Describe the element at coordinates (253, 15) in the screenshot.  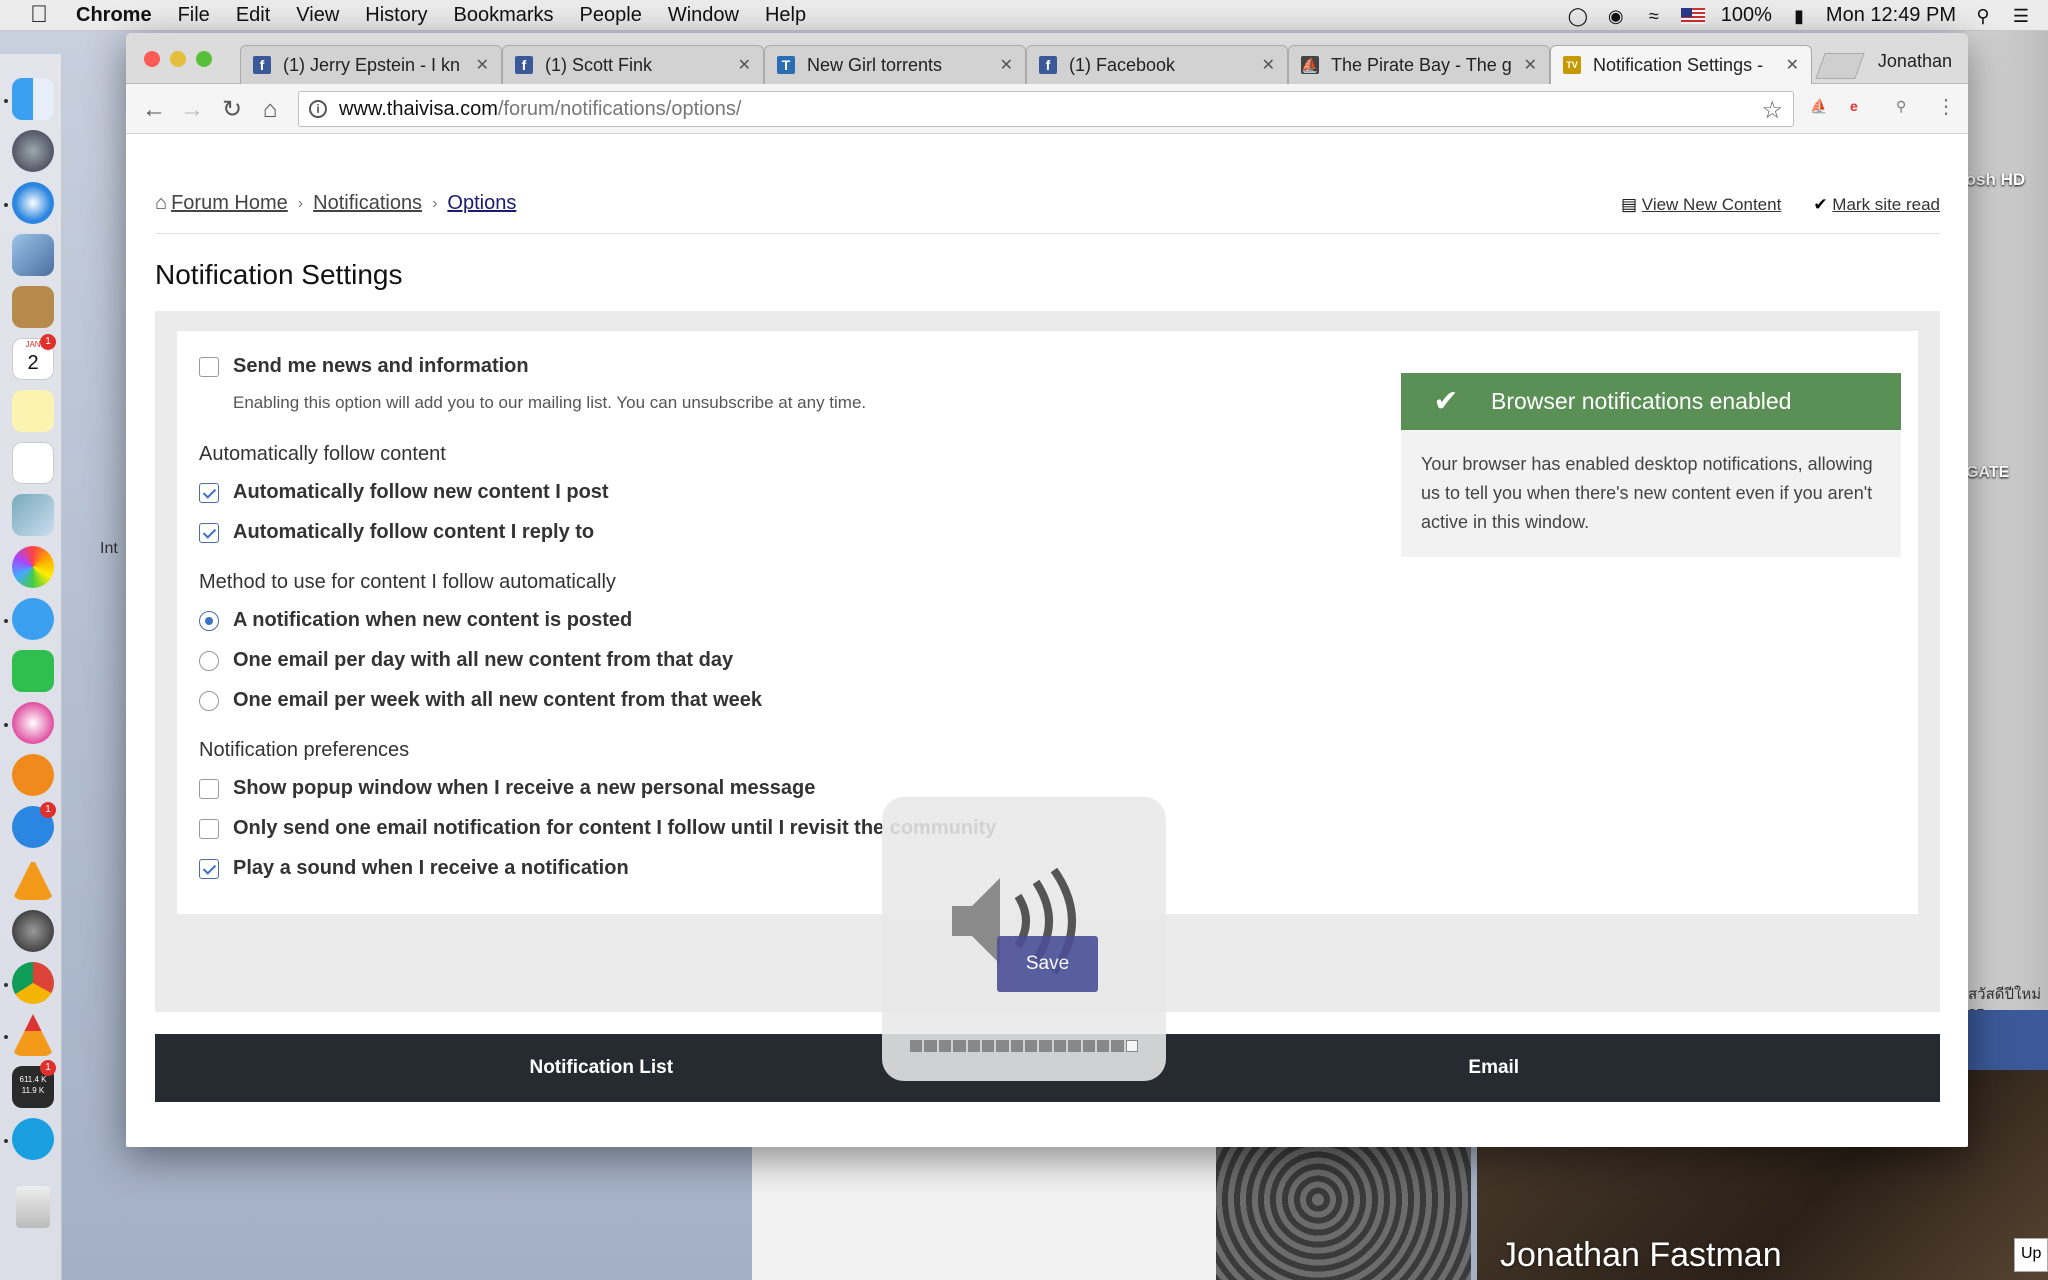
I see `menu-edit: Edit` at that location.